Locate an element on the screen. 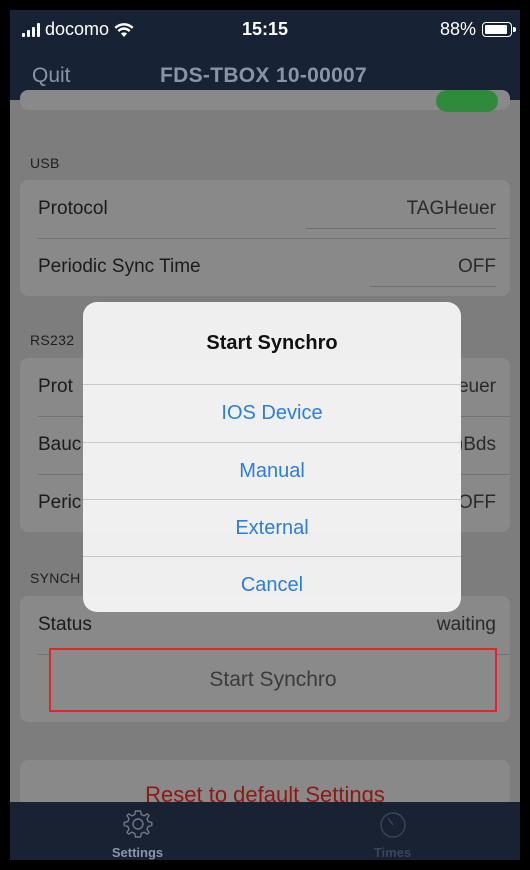 The width and height of the screenshot is (530, 870). toggle-switch is located at coordinates (467, 101).